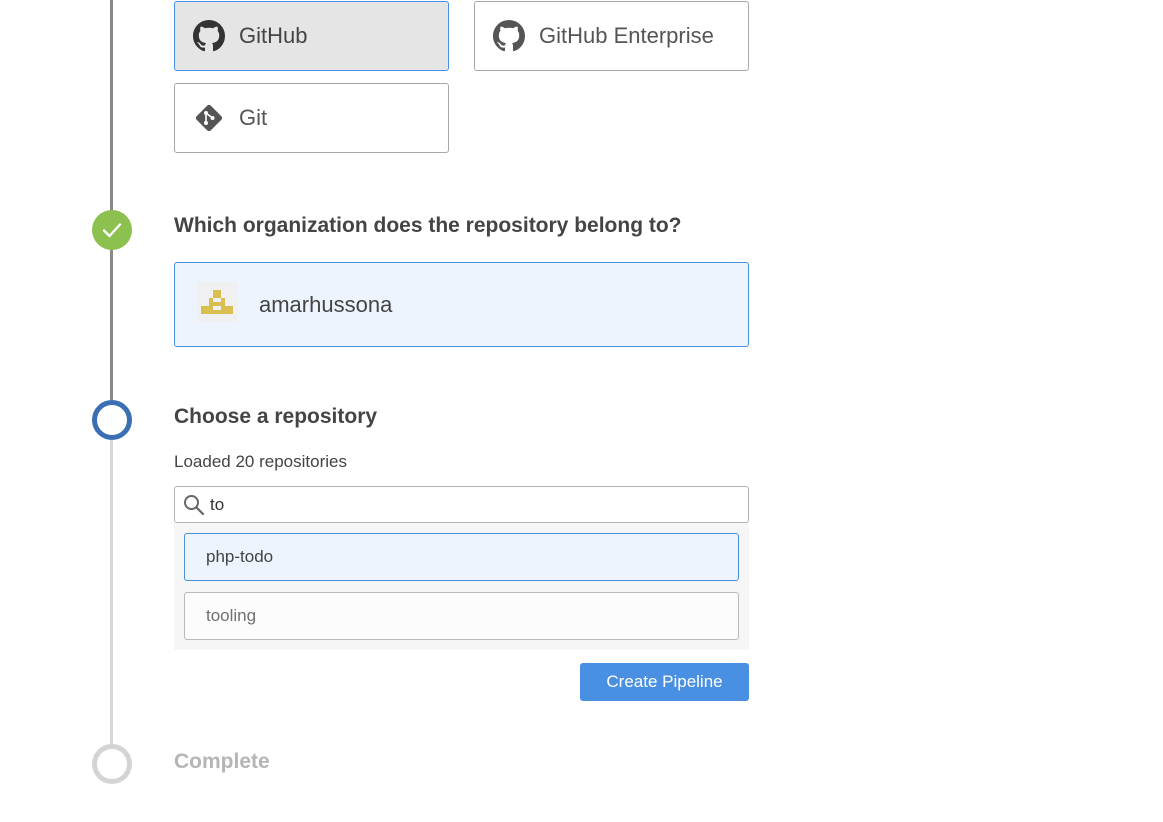 Image resolution: width=1163 pixels, height=822 pixels. Describe the element at coordinates (326, 304) in the screenshot. I see `org-name: amarhussona` at that location.